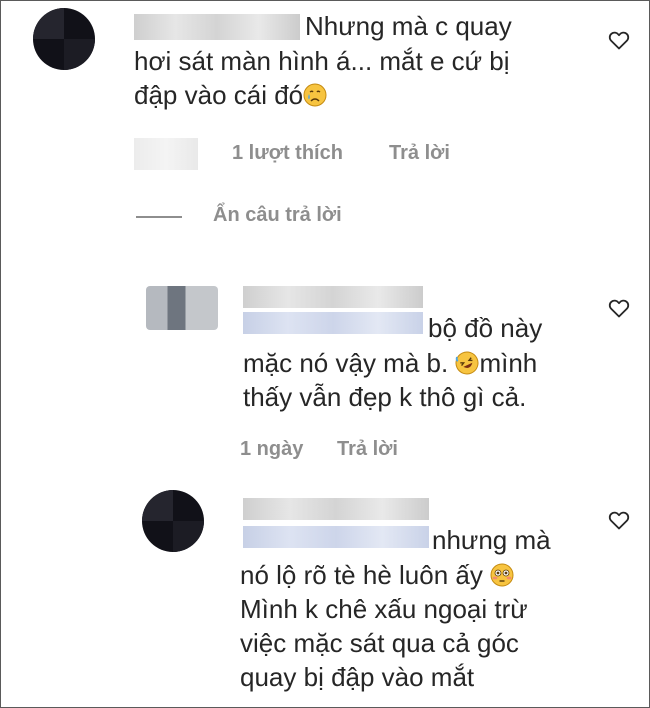 The width and height of the screenshot is (650, 708). I want to click on hide-replies-button: Ẩn câu trả lời, so click(277, 215).